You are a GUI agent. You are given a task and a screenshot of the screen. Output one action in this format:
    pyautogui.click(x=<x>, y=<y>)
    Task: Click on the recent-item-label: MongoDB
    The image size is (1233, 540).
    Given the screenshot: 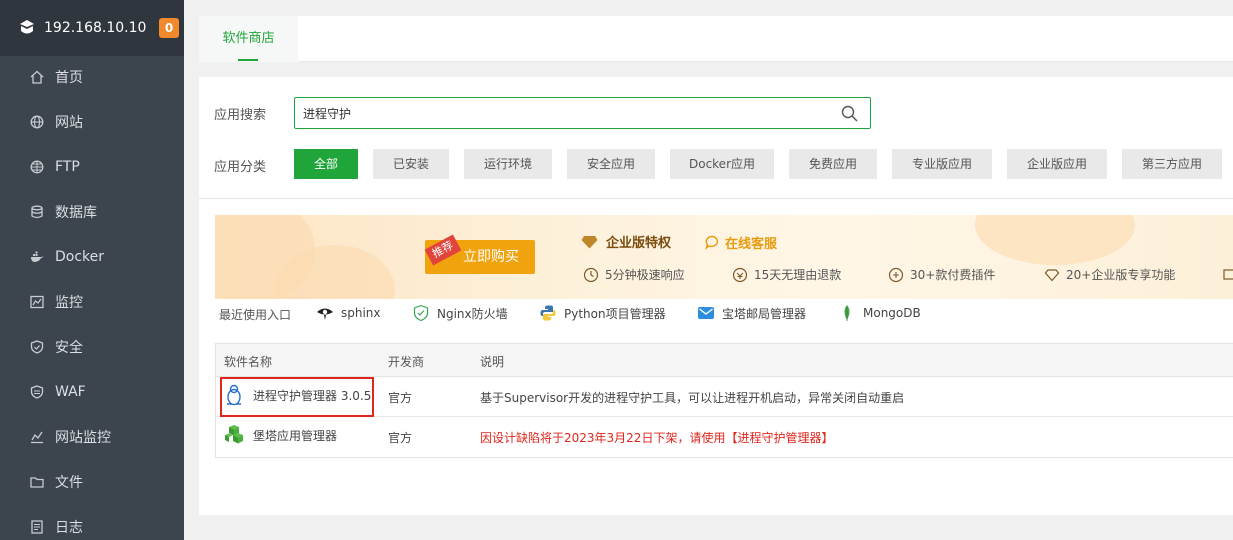 What is the action you would take?
    pyautogui.click(x=892, y=313)
    